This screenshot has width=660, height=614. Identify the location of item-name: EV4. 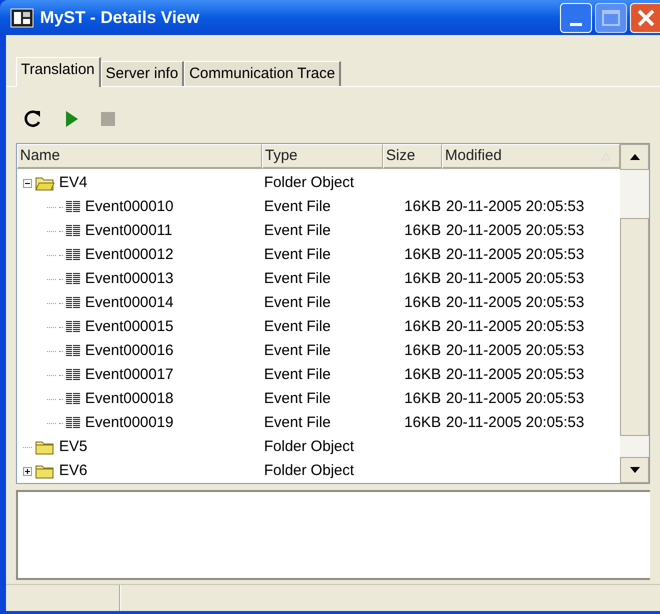
(73, 183).